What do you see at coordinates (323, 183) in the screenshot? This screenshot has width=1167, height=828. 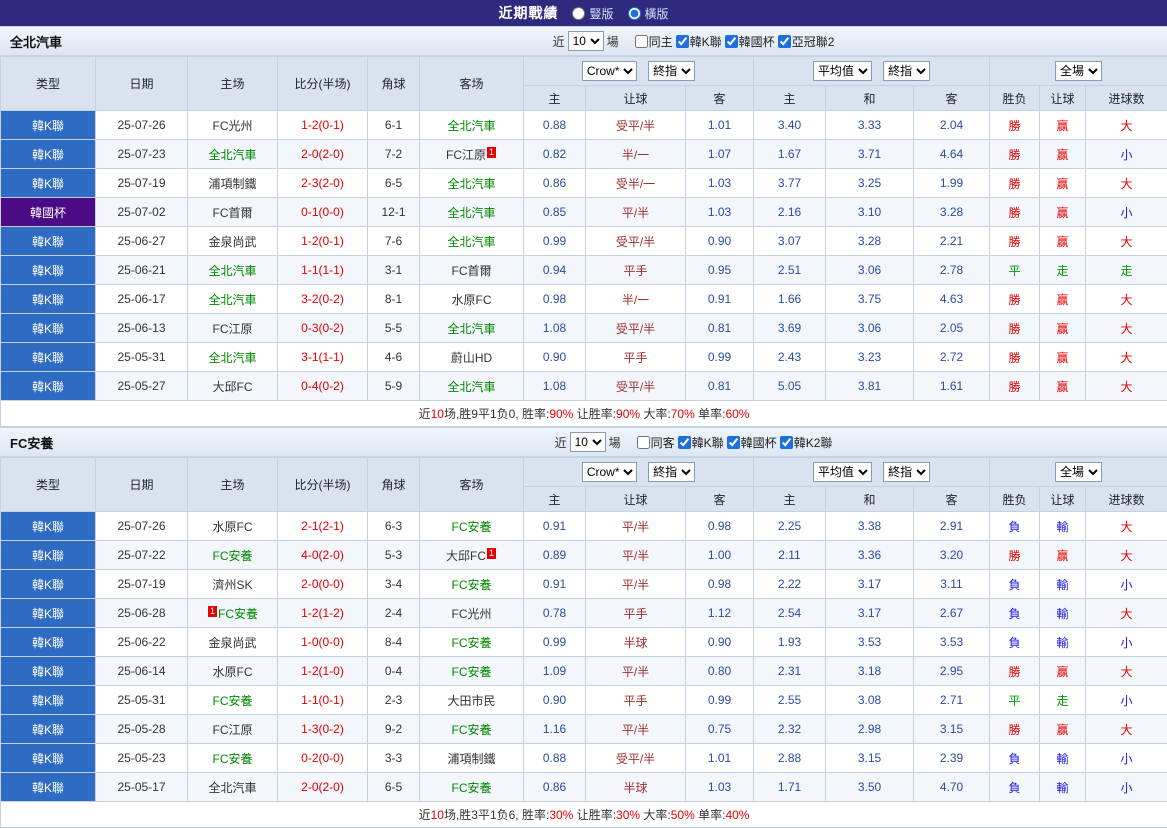 I see `score-cell: 2-3(2-0)` at bounding box center [323, 183].